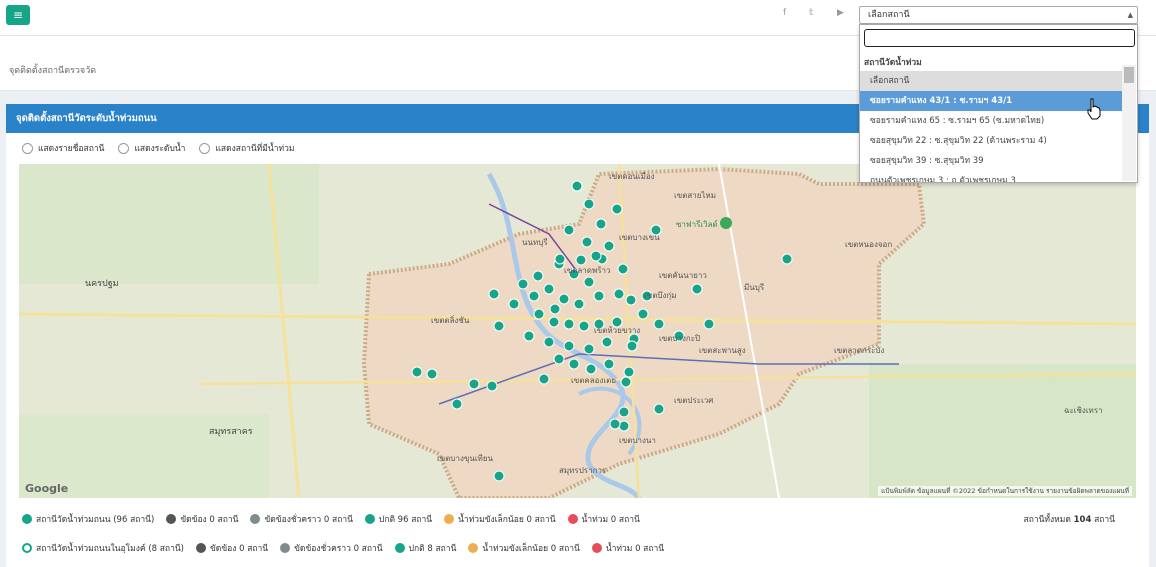  I want to click on map-label: เขตดอนเมือง, so click(632, 176).